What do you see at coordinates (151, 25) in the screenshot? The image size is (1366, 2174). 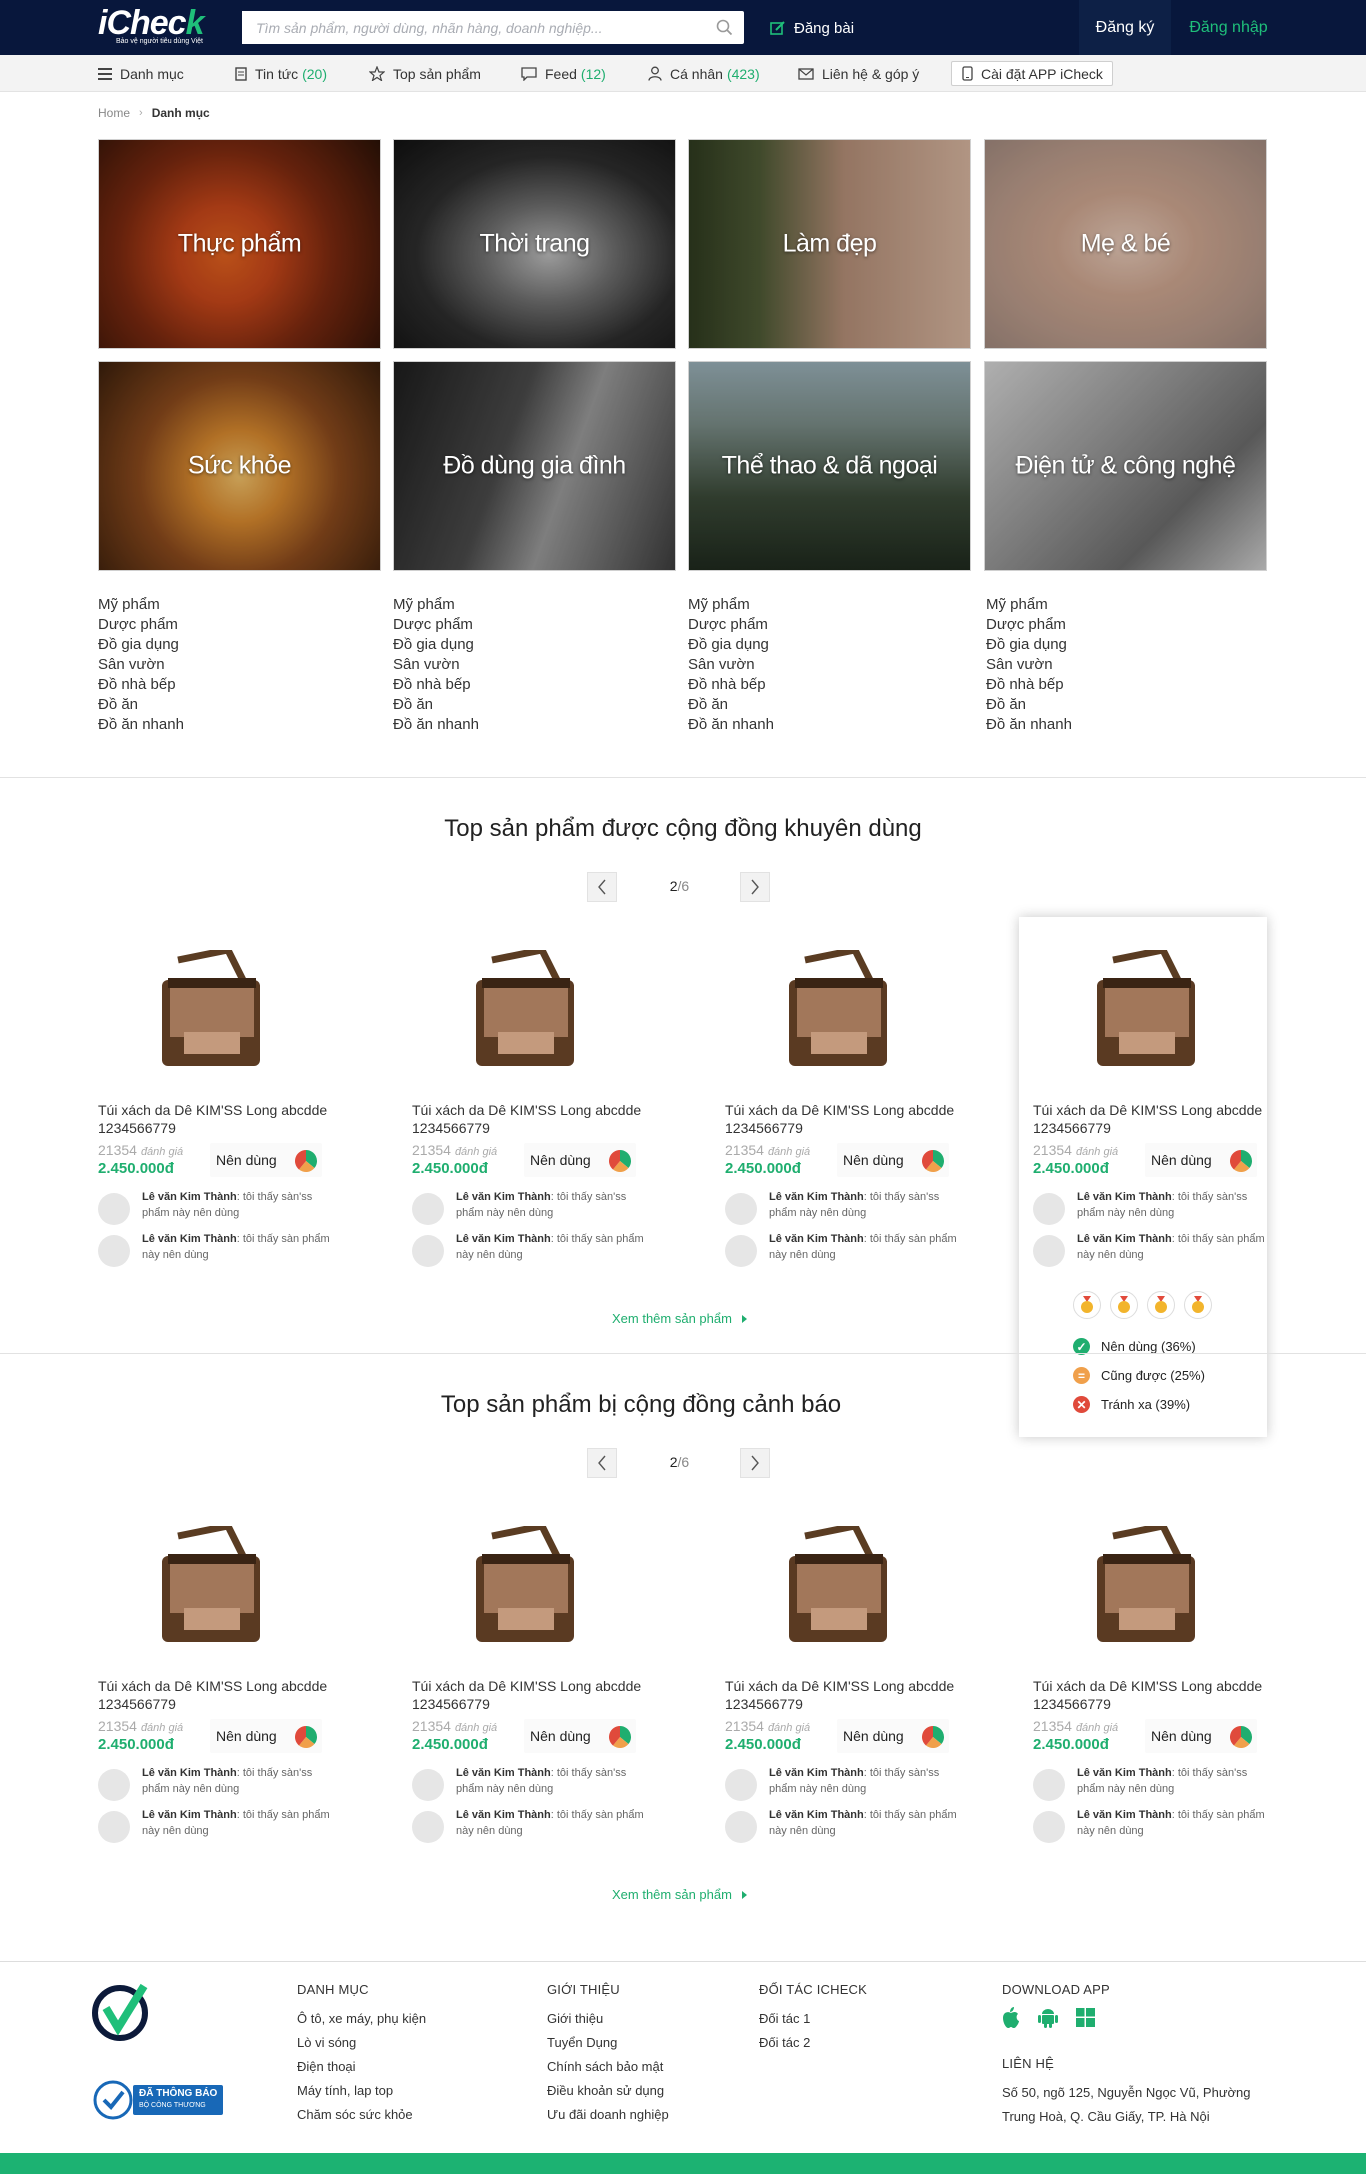 I see `icheck-logo: iCheck Bảo vệ người tiêu dùng Việt` at bounding box center [151, 25].